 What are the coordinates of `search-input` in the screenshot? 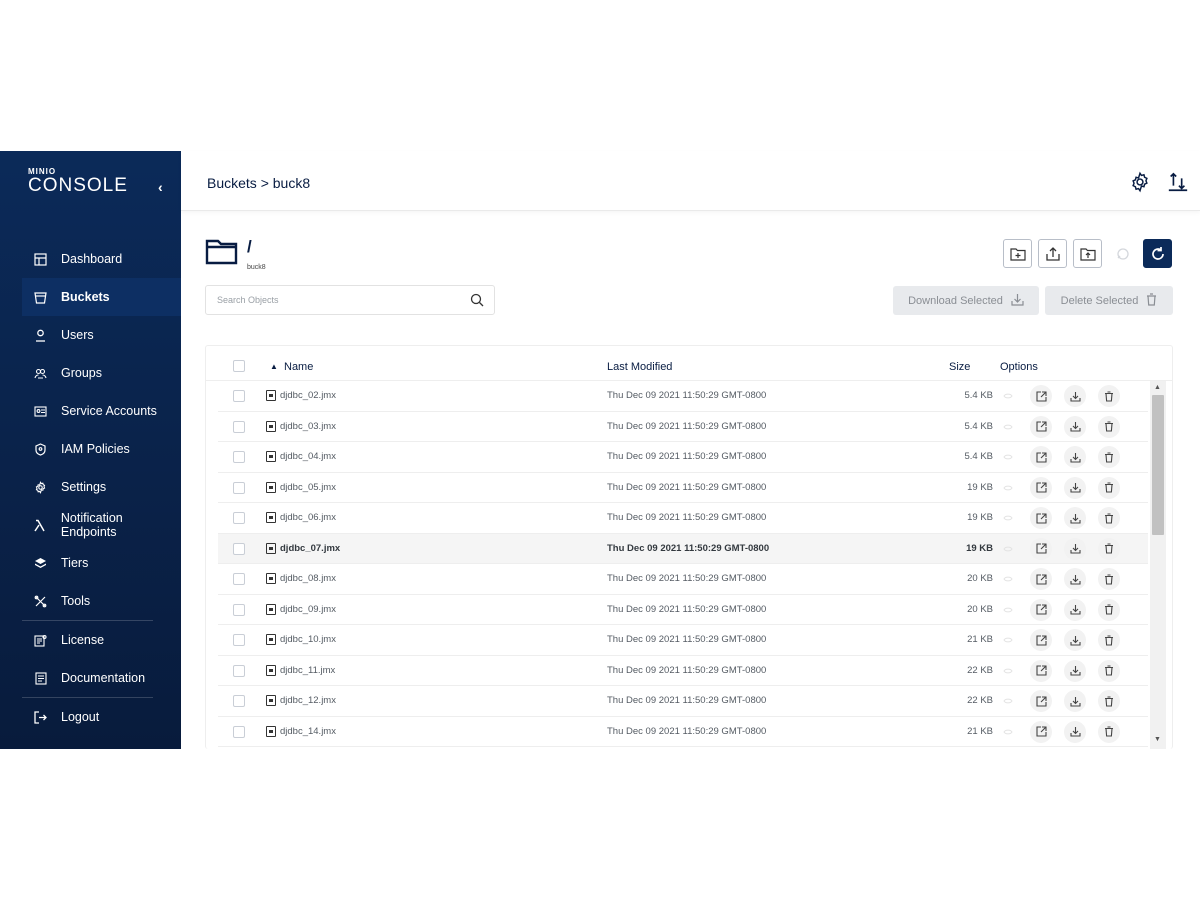 It's located at (337, 300).